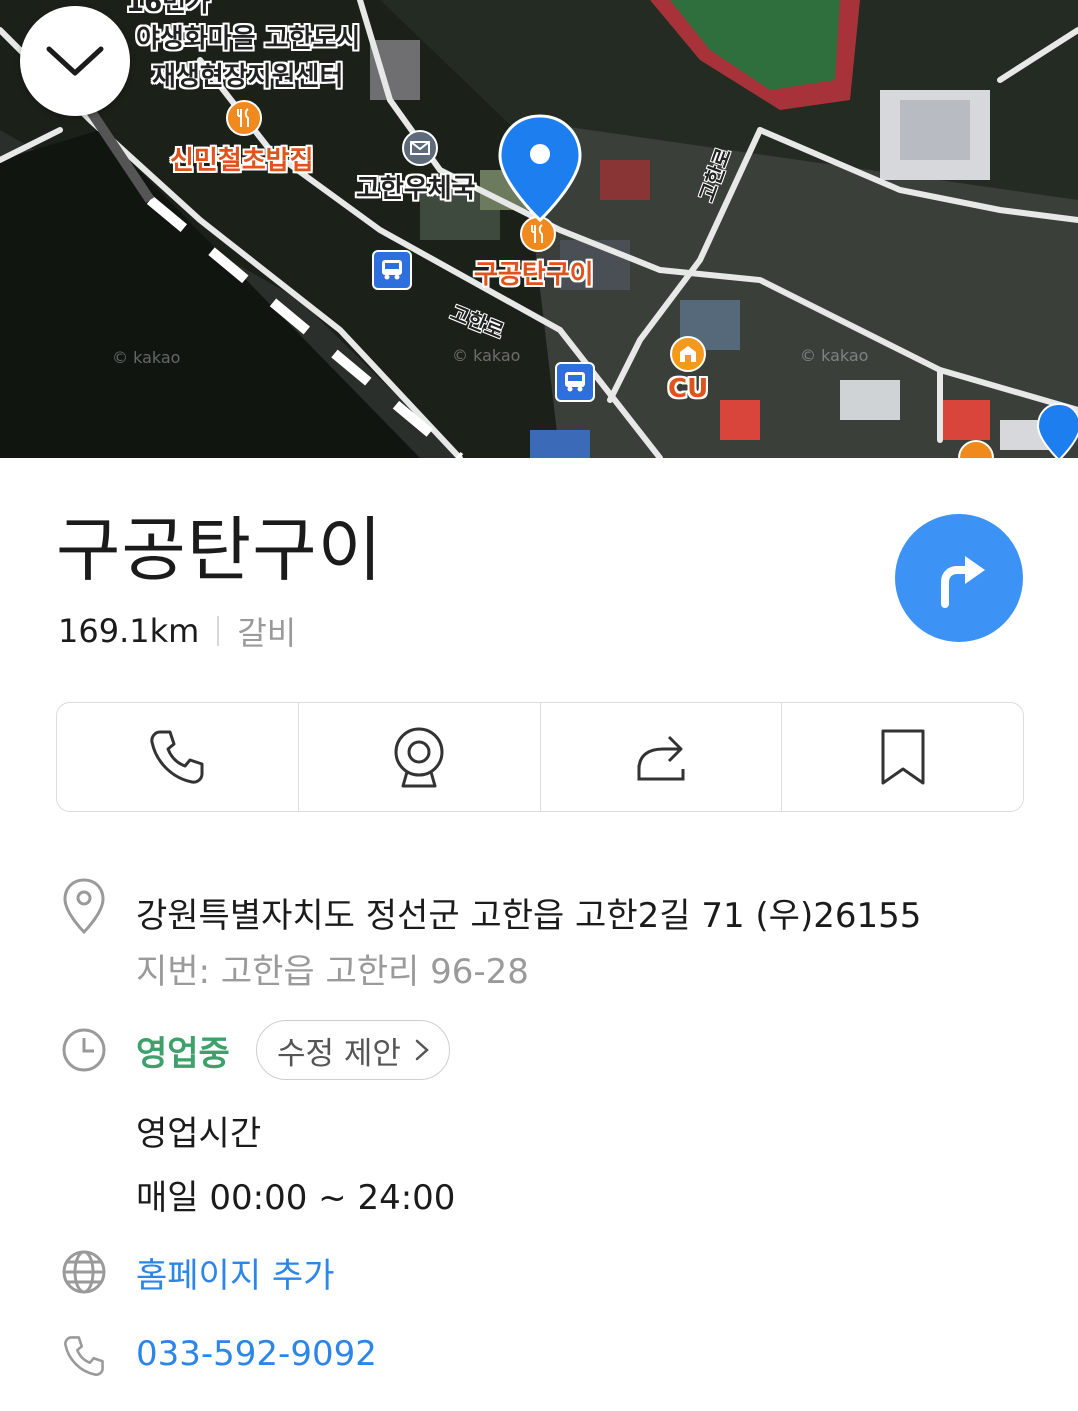 The height and width of the screenshot is (1411, 1078). Describe the element at coordinates (183, 1054) in the screenshot. I see `open-status: 영업중` at that location.